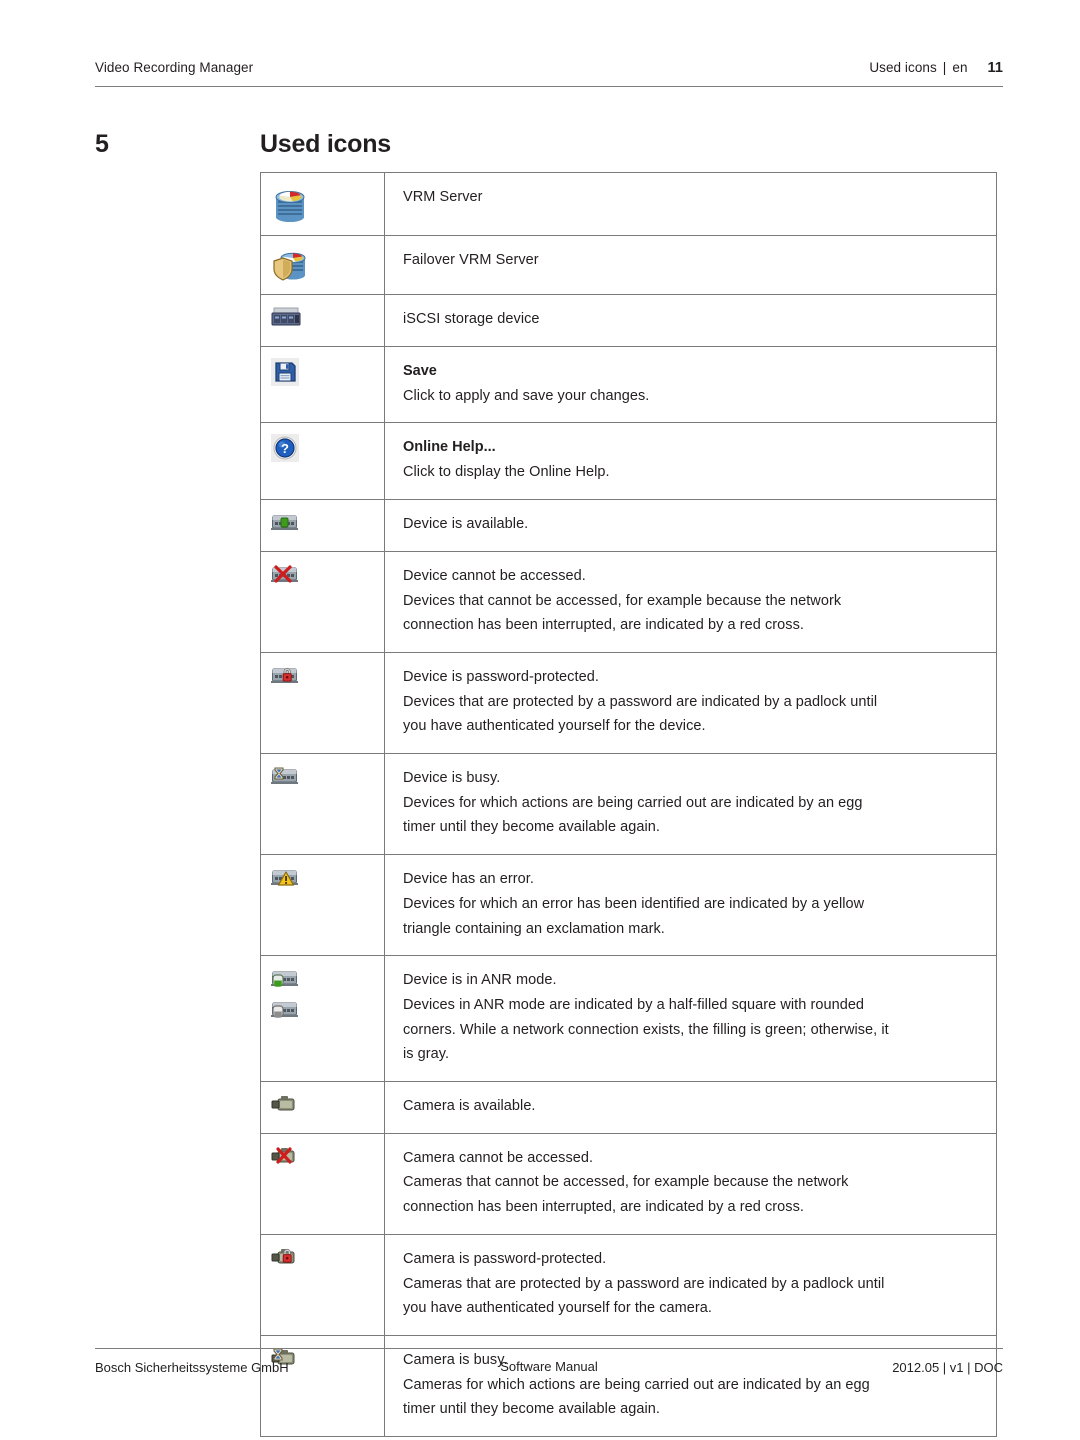 This screenshot has height=1440, width=1080. What do you see at coordinates (285, 1009) in the screenshot?
I see `device-anr-gray-icon` at bounding box center [285, 1009].